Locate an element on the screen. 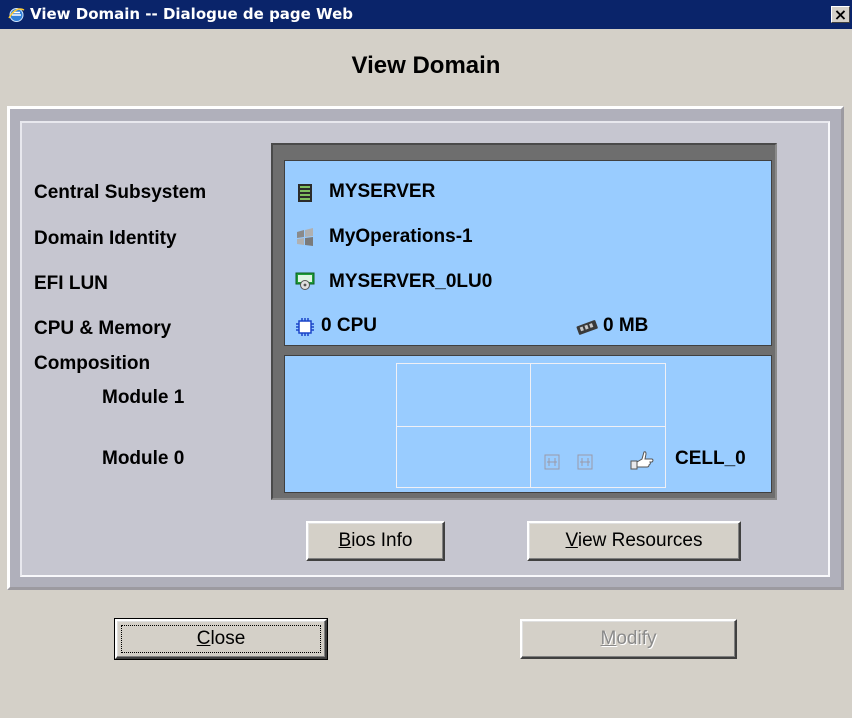  efi-lun-value: MYSERVER_0LU0 is located at coordinates (411, 281).